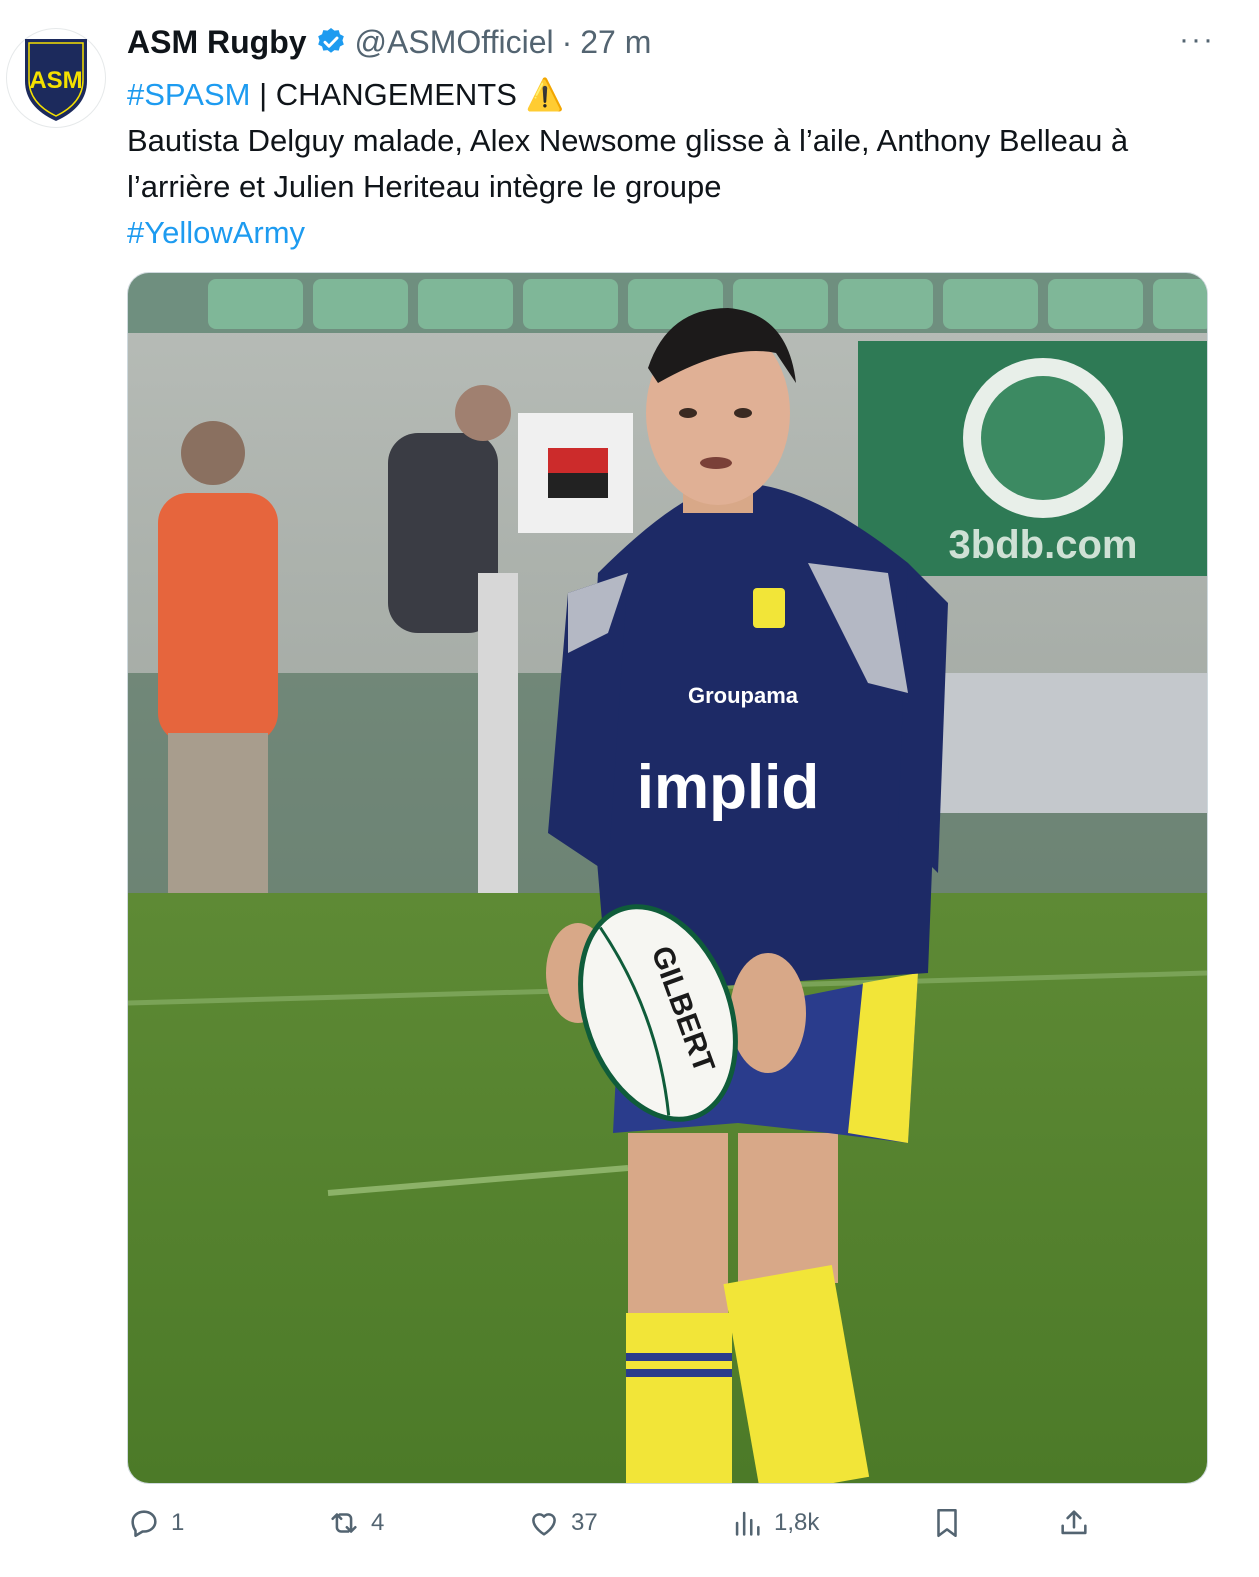 The height and width of the screenshot is (1577, 1259). I want to click on author-avatar: ASM, so click(56, 78).